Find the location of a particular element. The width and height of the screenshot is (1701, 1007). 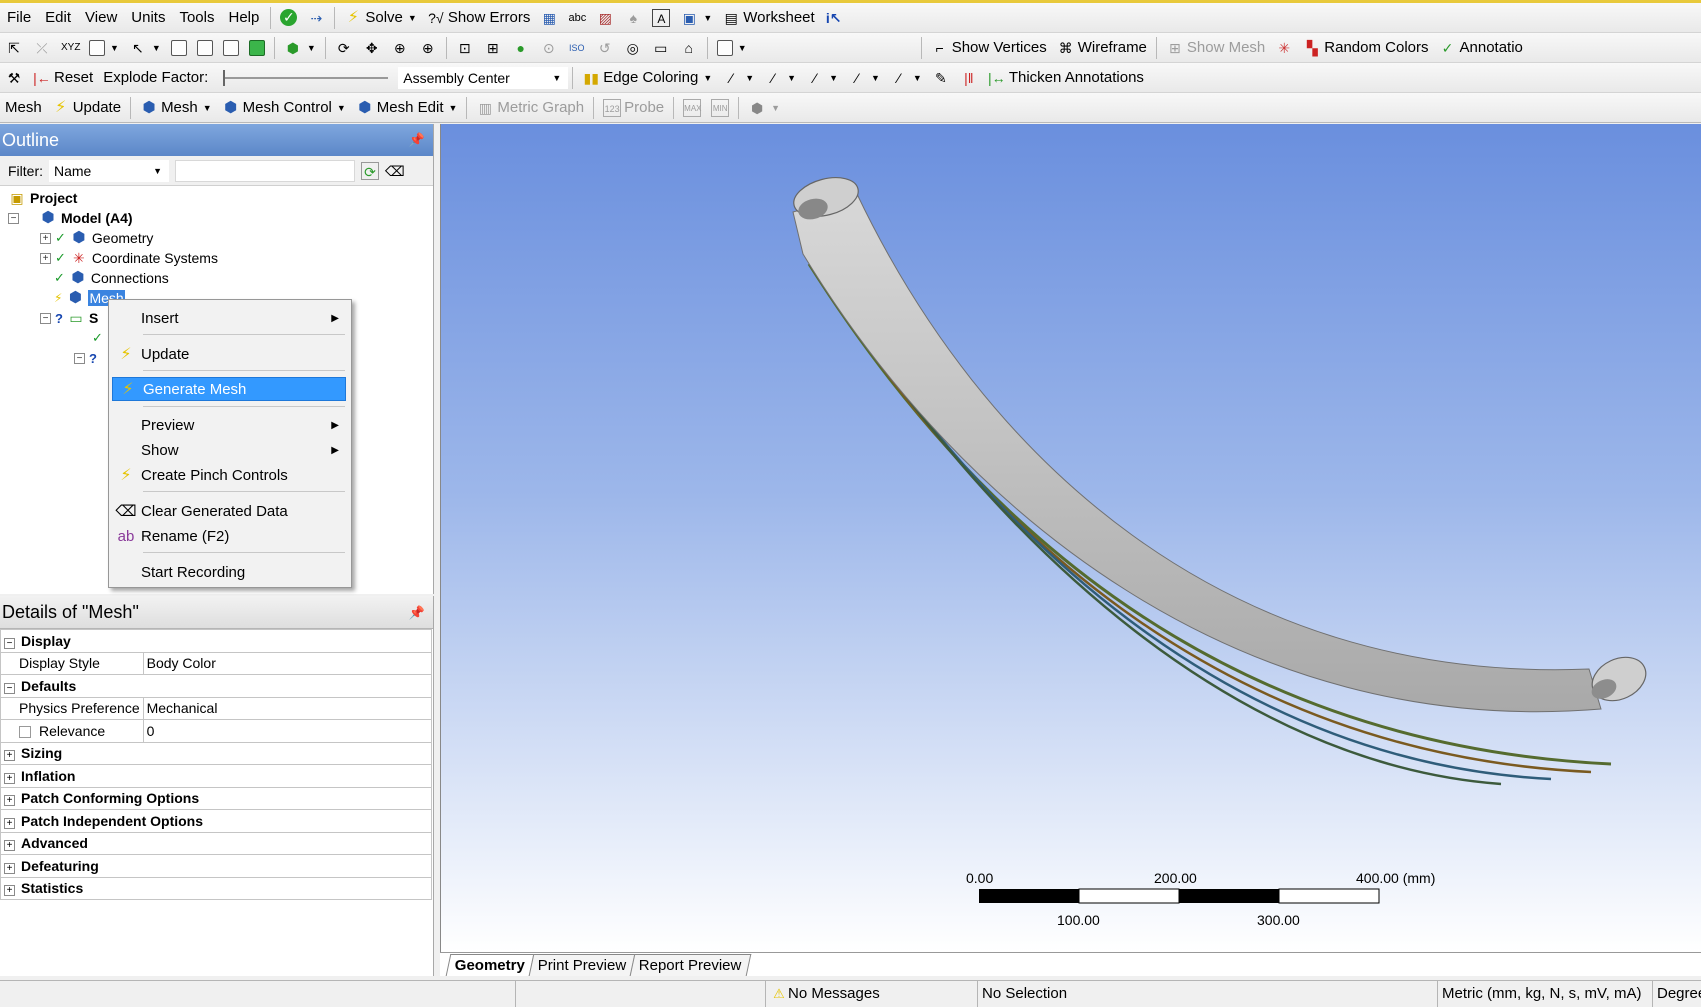

refresh-icon: ⟳ is located at coordinates (370, 170).